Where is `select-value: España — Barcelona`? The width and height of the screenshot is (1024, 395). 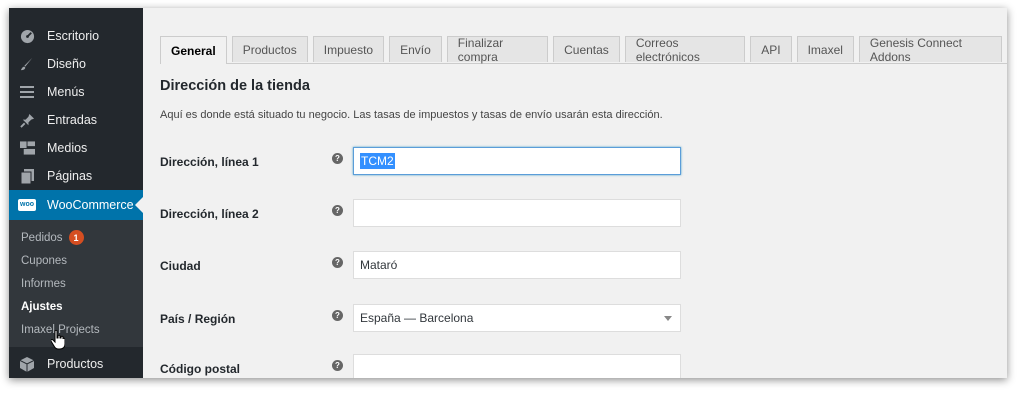
select-value: España — Barcelona is located at coordinates (417, 318).